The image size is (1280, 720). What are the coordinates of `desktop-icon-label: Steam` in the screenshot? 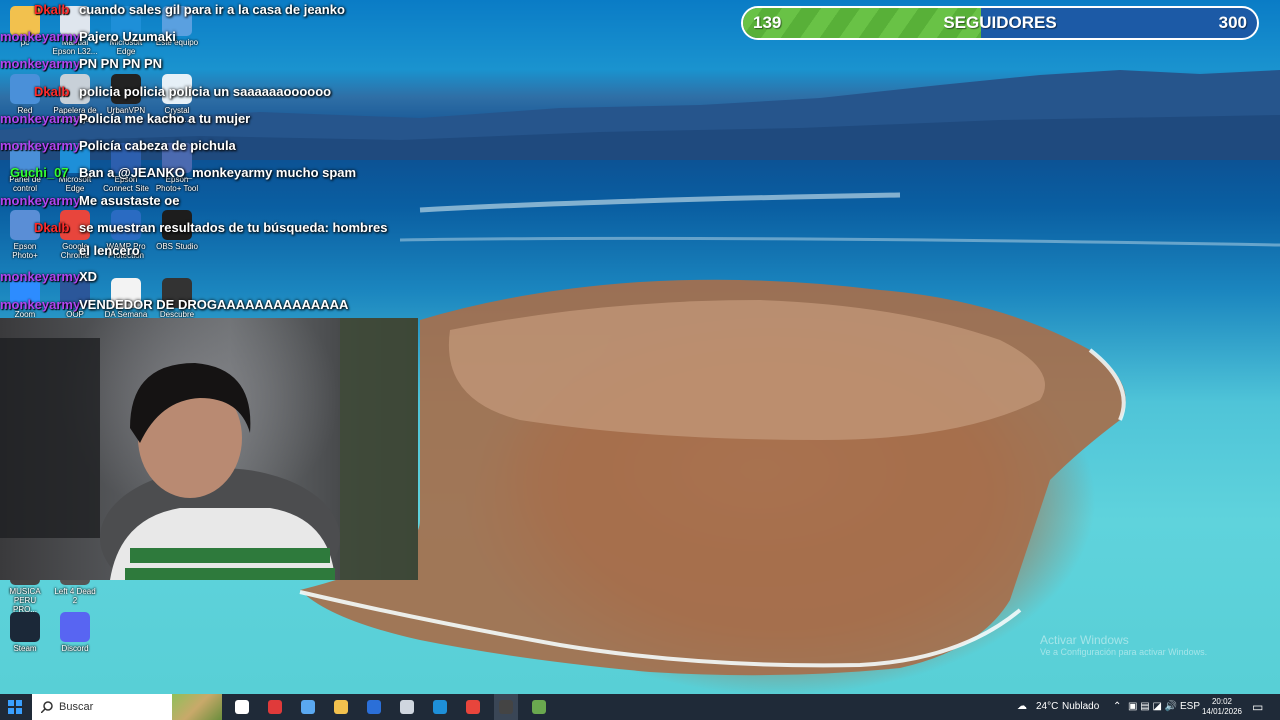 It's located at (25, 648).